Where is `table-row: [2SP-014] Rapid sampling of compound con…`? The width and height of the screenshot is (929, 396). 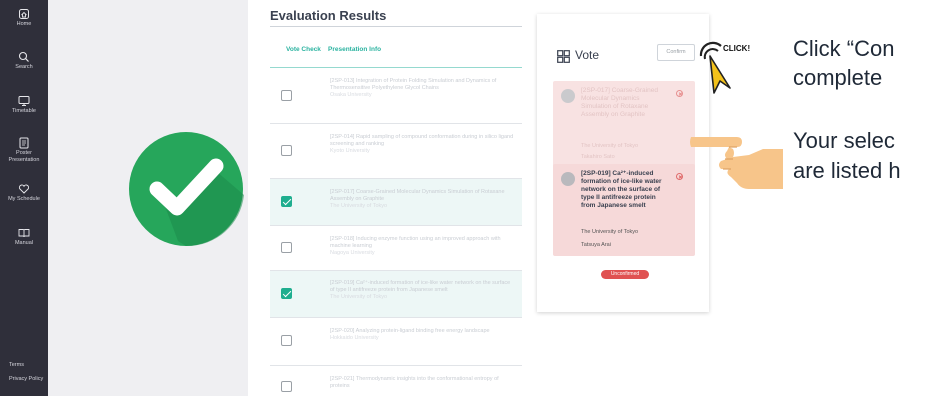 table-row: [2SP-014] Rapid sampling of compound con… is located at coordinates (396, 151).